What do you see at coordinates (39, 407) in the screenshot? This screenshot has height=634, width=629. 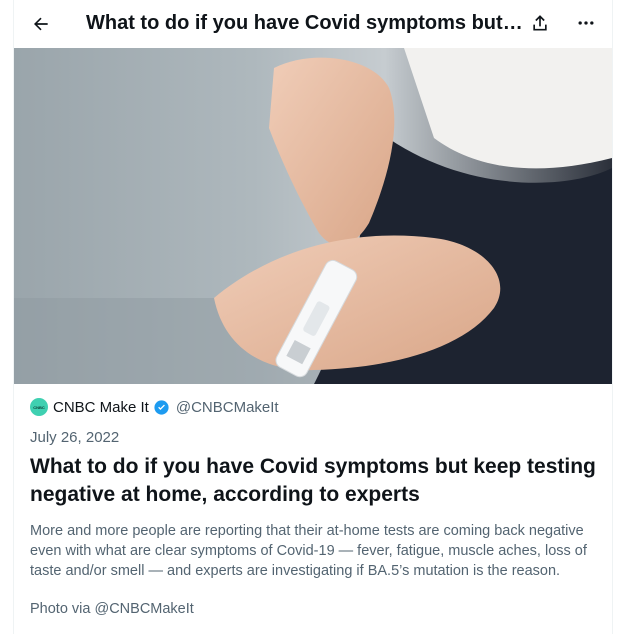 I see `avatar: CNBC` at bounding box center [39, 407].